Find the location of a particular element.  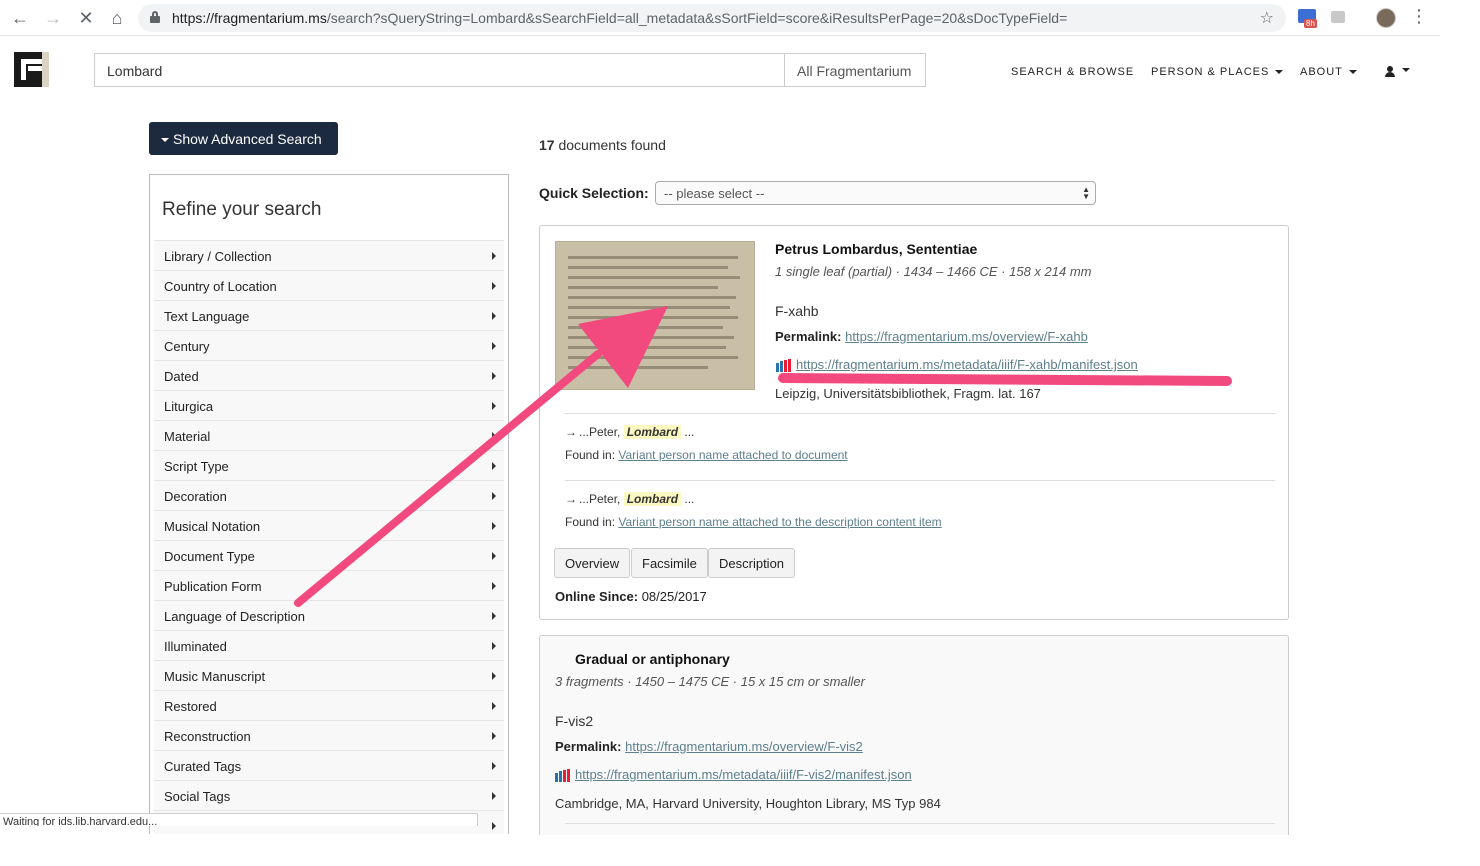

search-input: Lombard is located at coordinates (439, 70).